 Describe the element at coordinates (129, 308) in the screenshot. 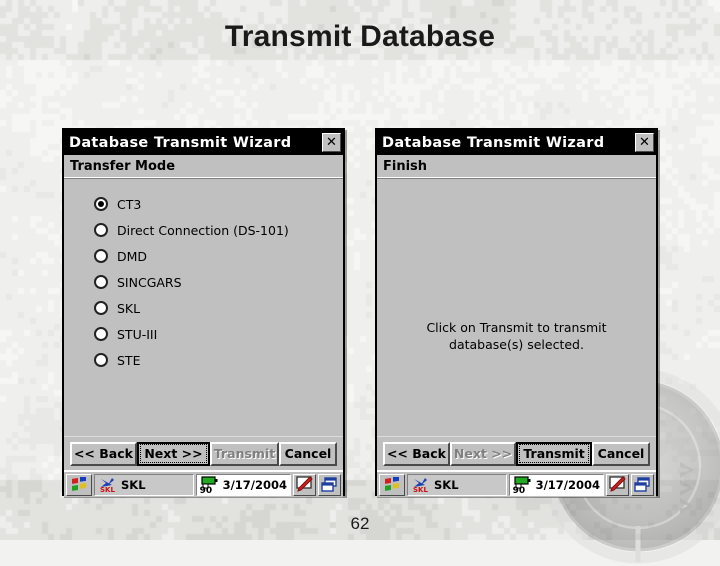

I see `radio-option-label: SKL` at that location.